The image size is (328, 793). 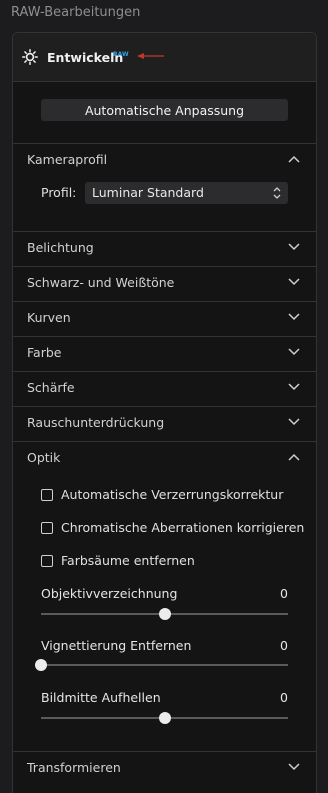 I want to click on section-transform: Transformieren, so click(x=164, y=768).